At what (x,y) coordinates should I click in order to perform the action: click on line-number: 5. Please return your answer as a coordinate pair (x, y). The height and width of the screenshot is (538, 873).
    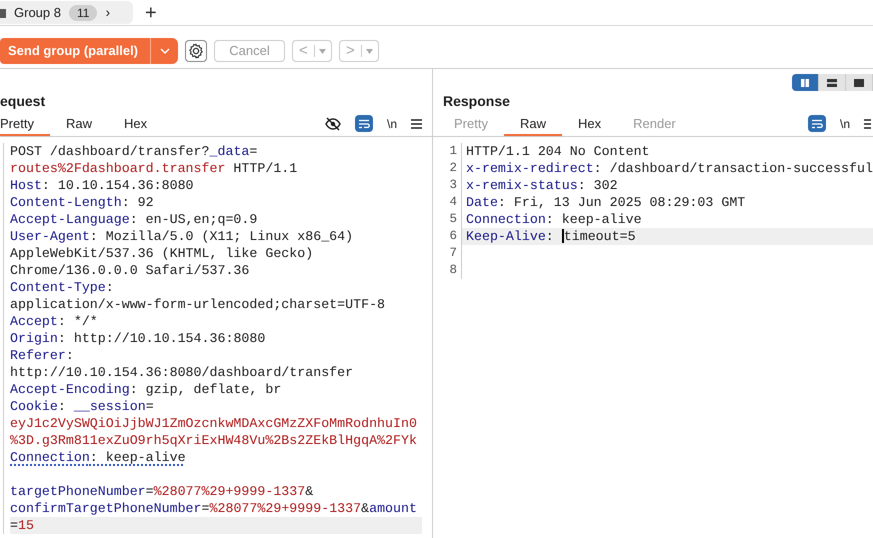
    Looking at the image, I should click on (447, 219).